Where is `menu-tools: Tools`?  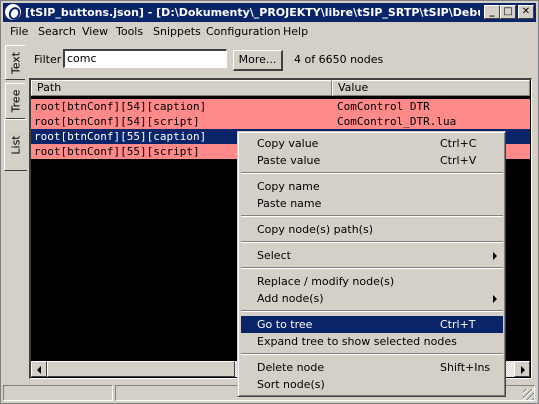
menu-tools: Tools is located at coordinates (129, 31).